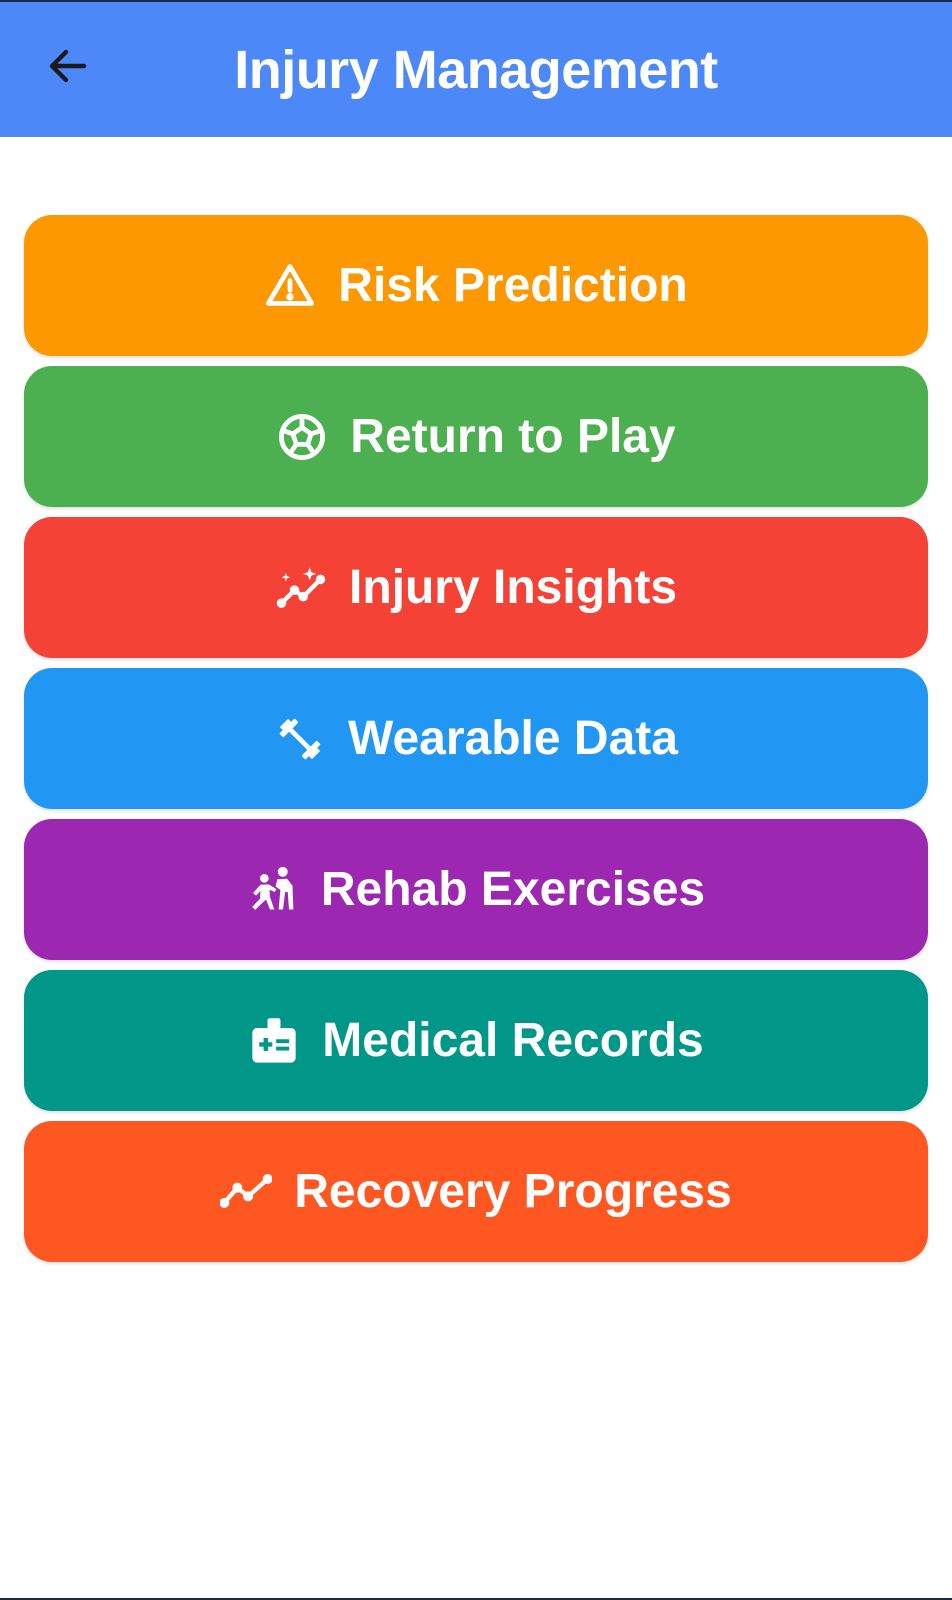 This screenshot has height=1600, width=952. What do you see at coordinates (302, 437) in the screenshot?
I see `soccer-ball-icon` at bounding box center [302, 437].